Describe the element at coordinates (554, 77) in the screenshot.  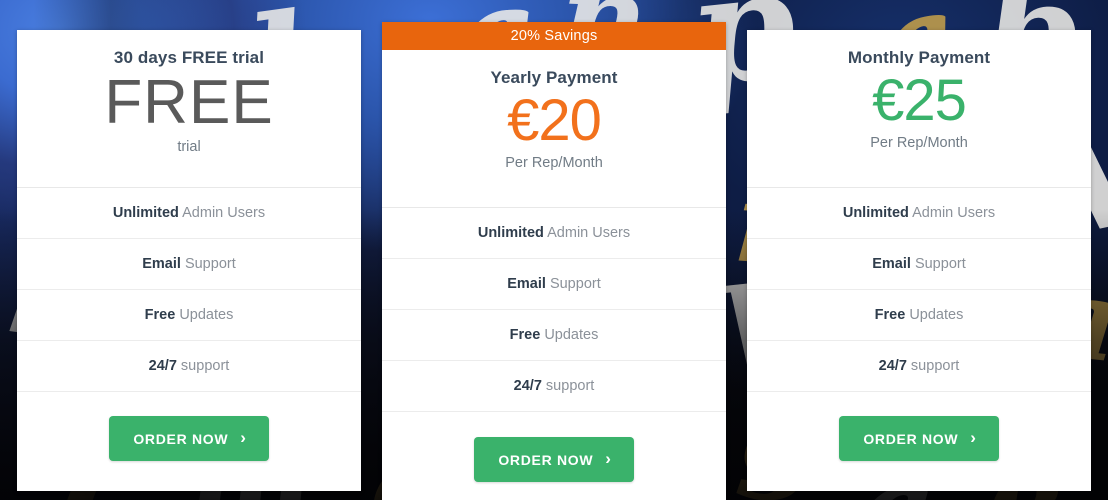
I see `plan-title: Yearly Payment` at that location.